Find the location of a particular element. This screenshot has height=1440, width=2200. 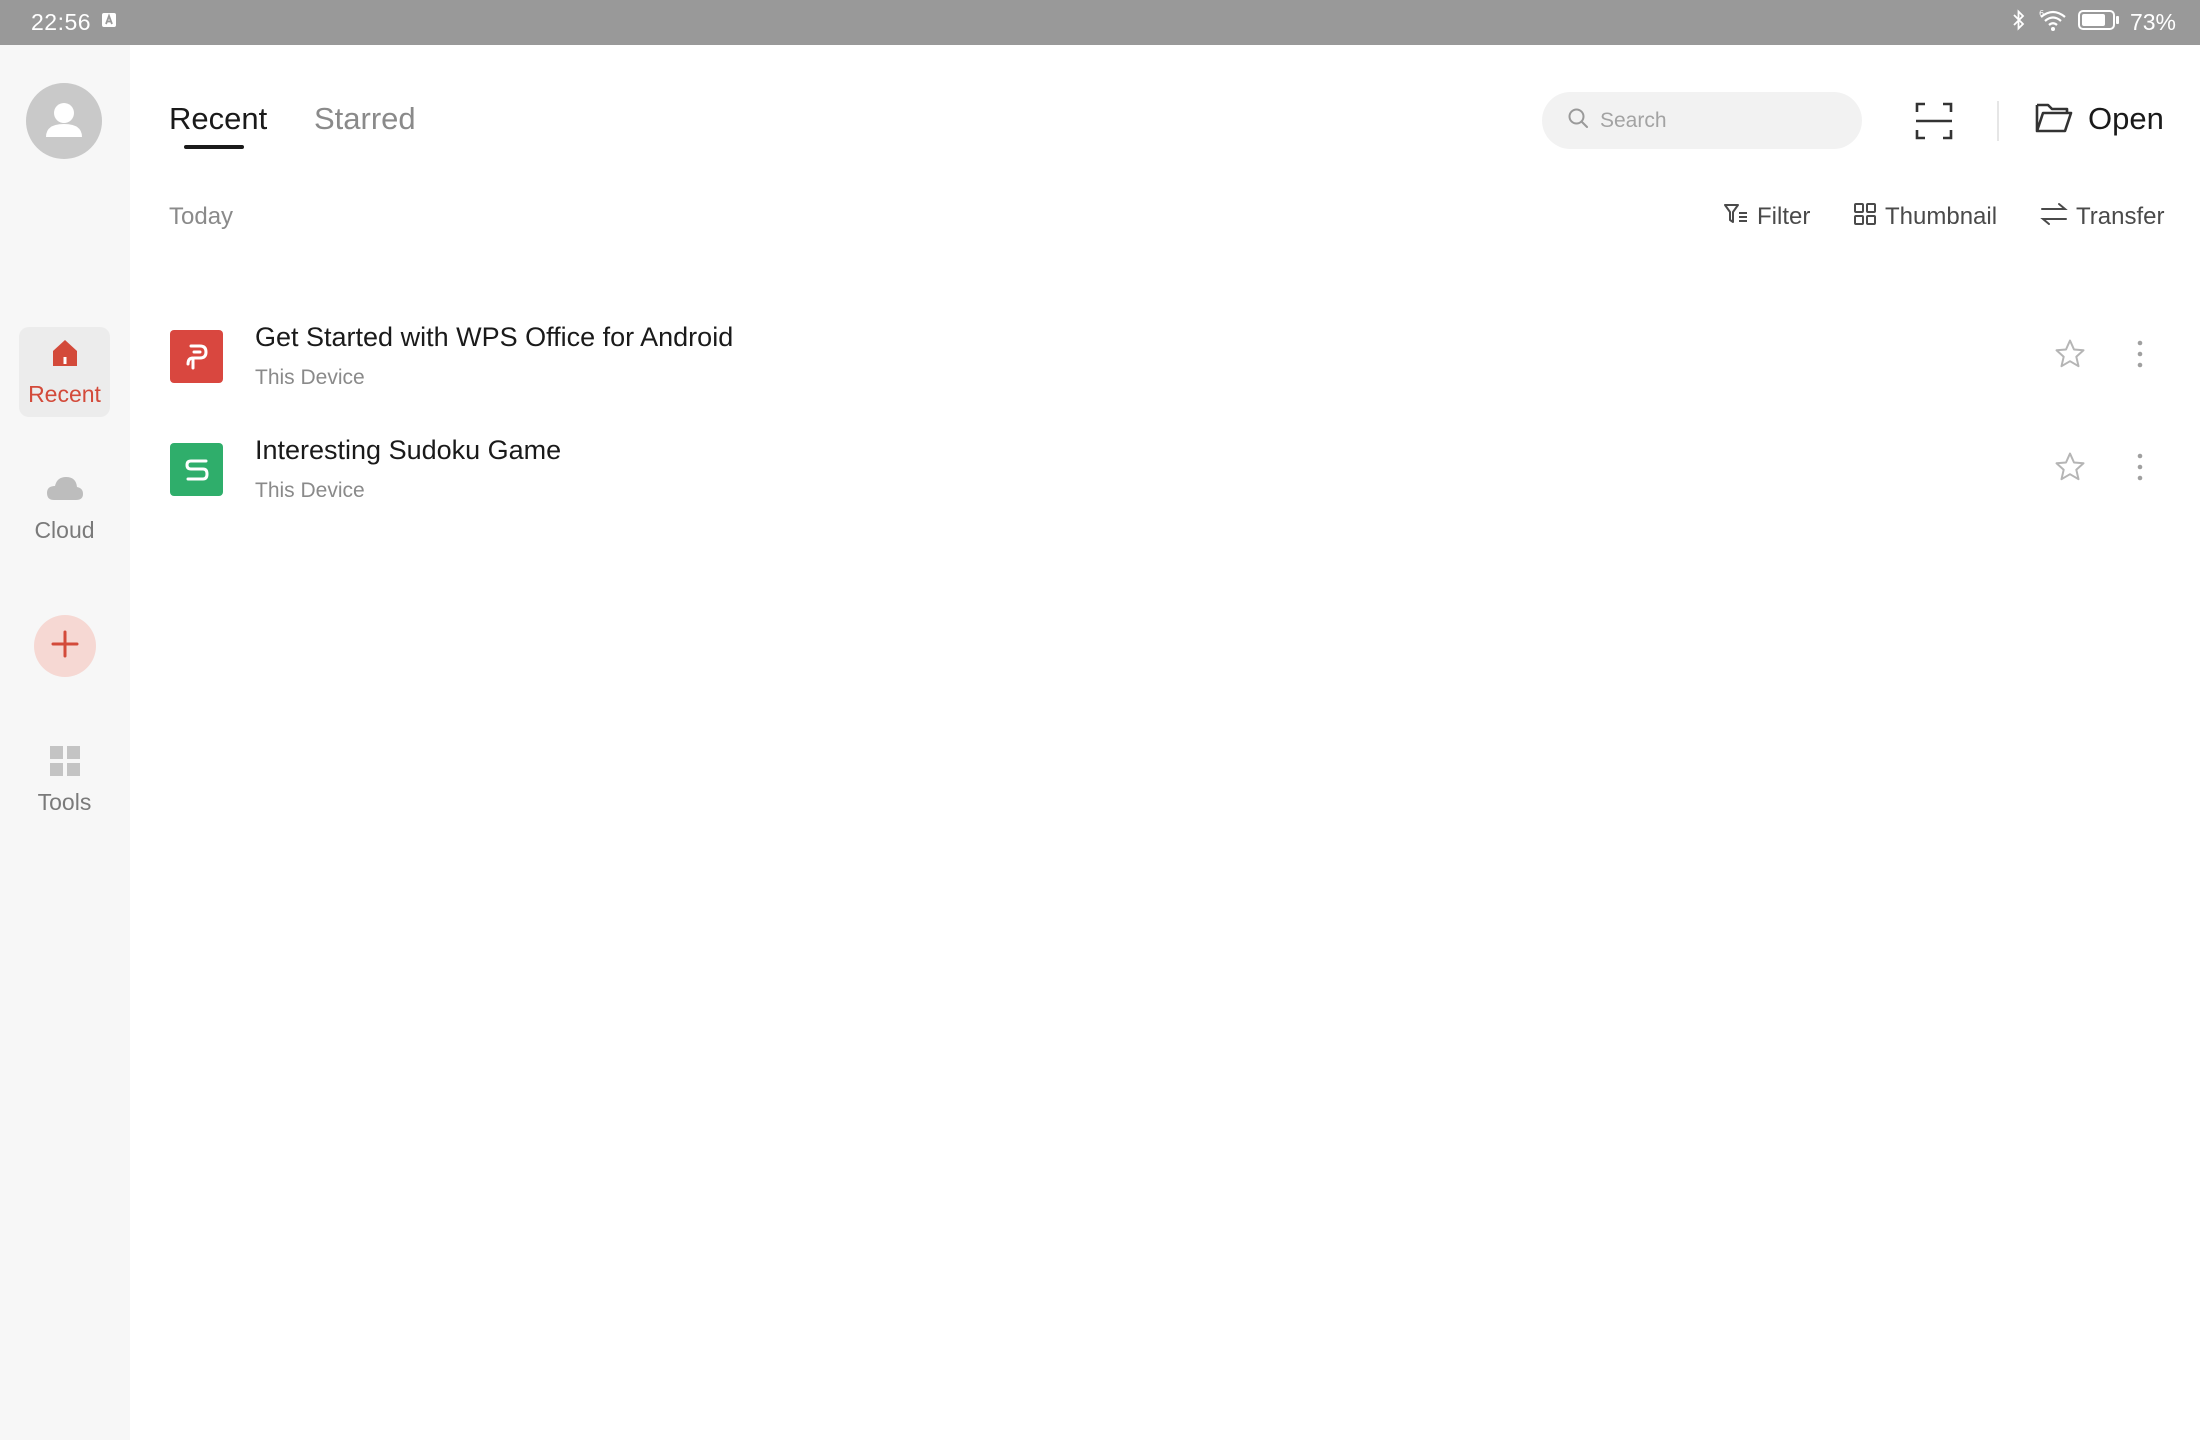

thumbnail-label: Thumbnail is located at coordinates (1941, 216).